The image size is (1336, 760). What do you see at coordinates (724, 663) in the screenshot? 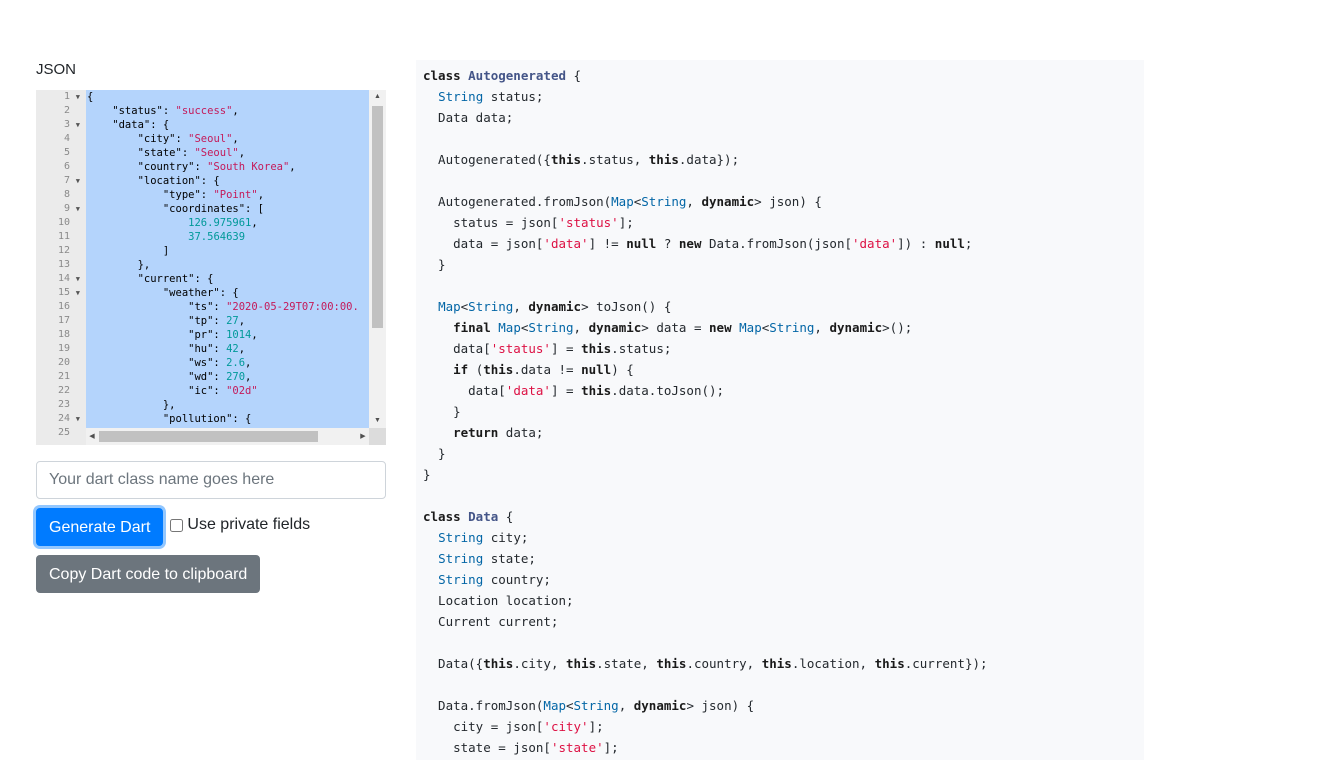
I see `dart-token: .country,` at bounding box center [724, 663].